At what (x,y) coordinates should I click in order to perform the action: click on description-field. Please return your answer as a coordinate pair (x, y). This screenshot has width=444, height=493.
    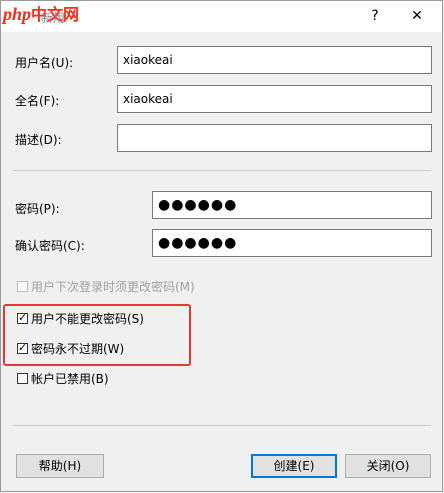
    Looking at the image, I should click on (274, 138).